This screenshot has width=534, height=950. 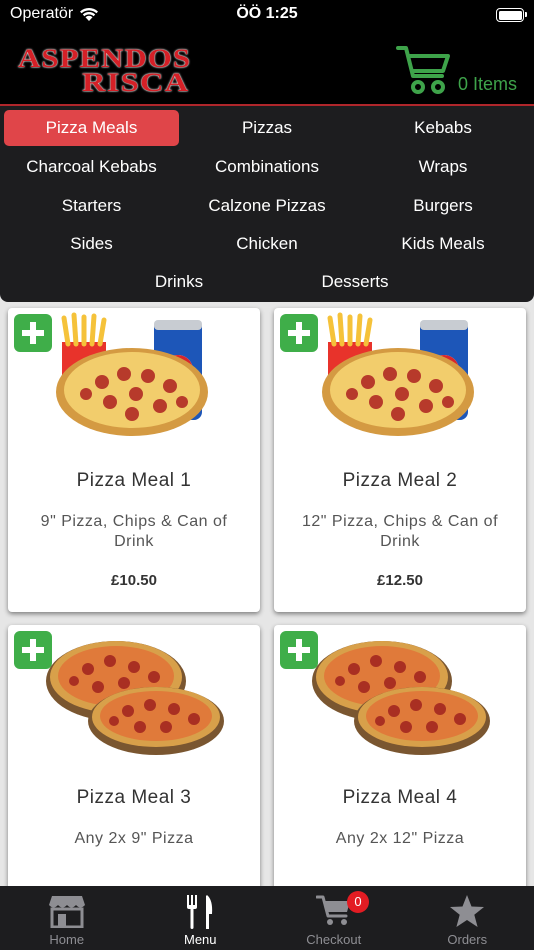 What do you see at coordinates (134, 755) in the screenshot?
I see `product-card: Pizza Meal 3 Any 2x 9" Pizza` at bounding box center [134, 755].